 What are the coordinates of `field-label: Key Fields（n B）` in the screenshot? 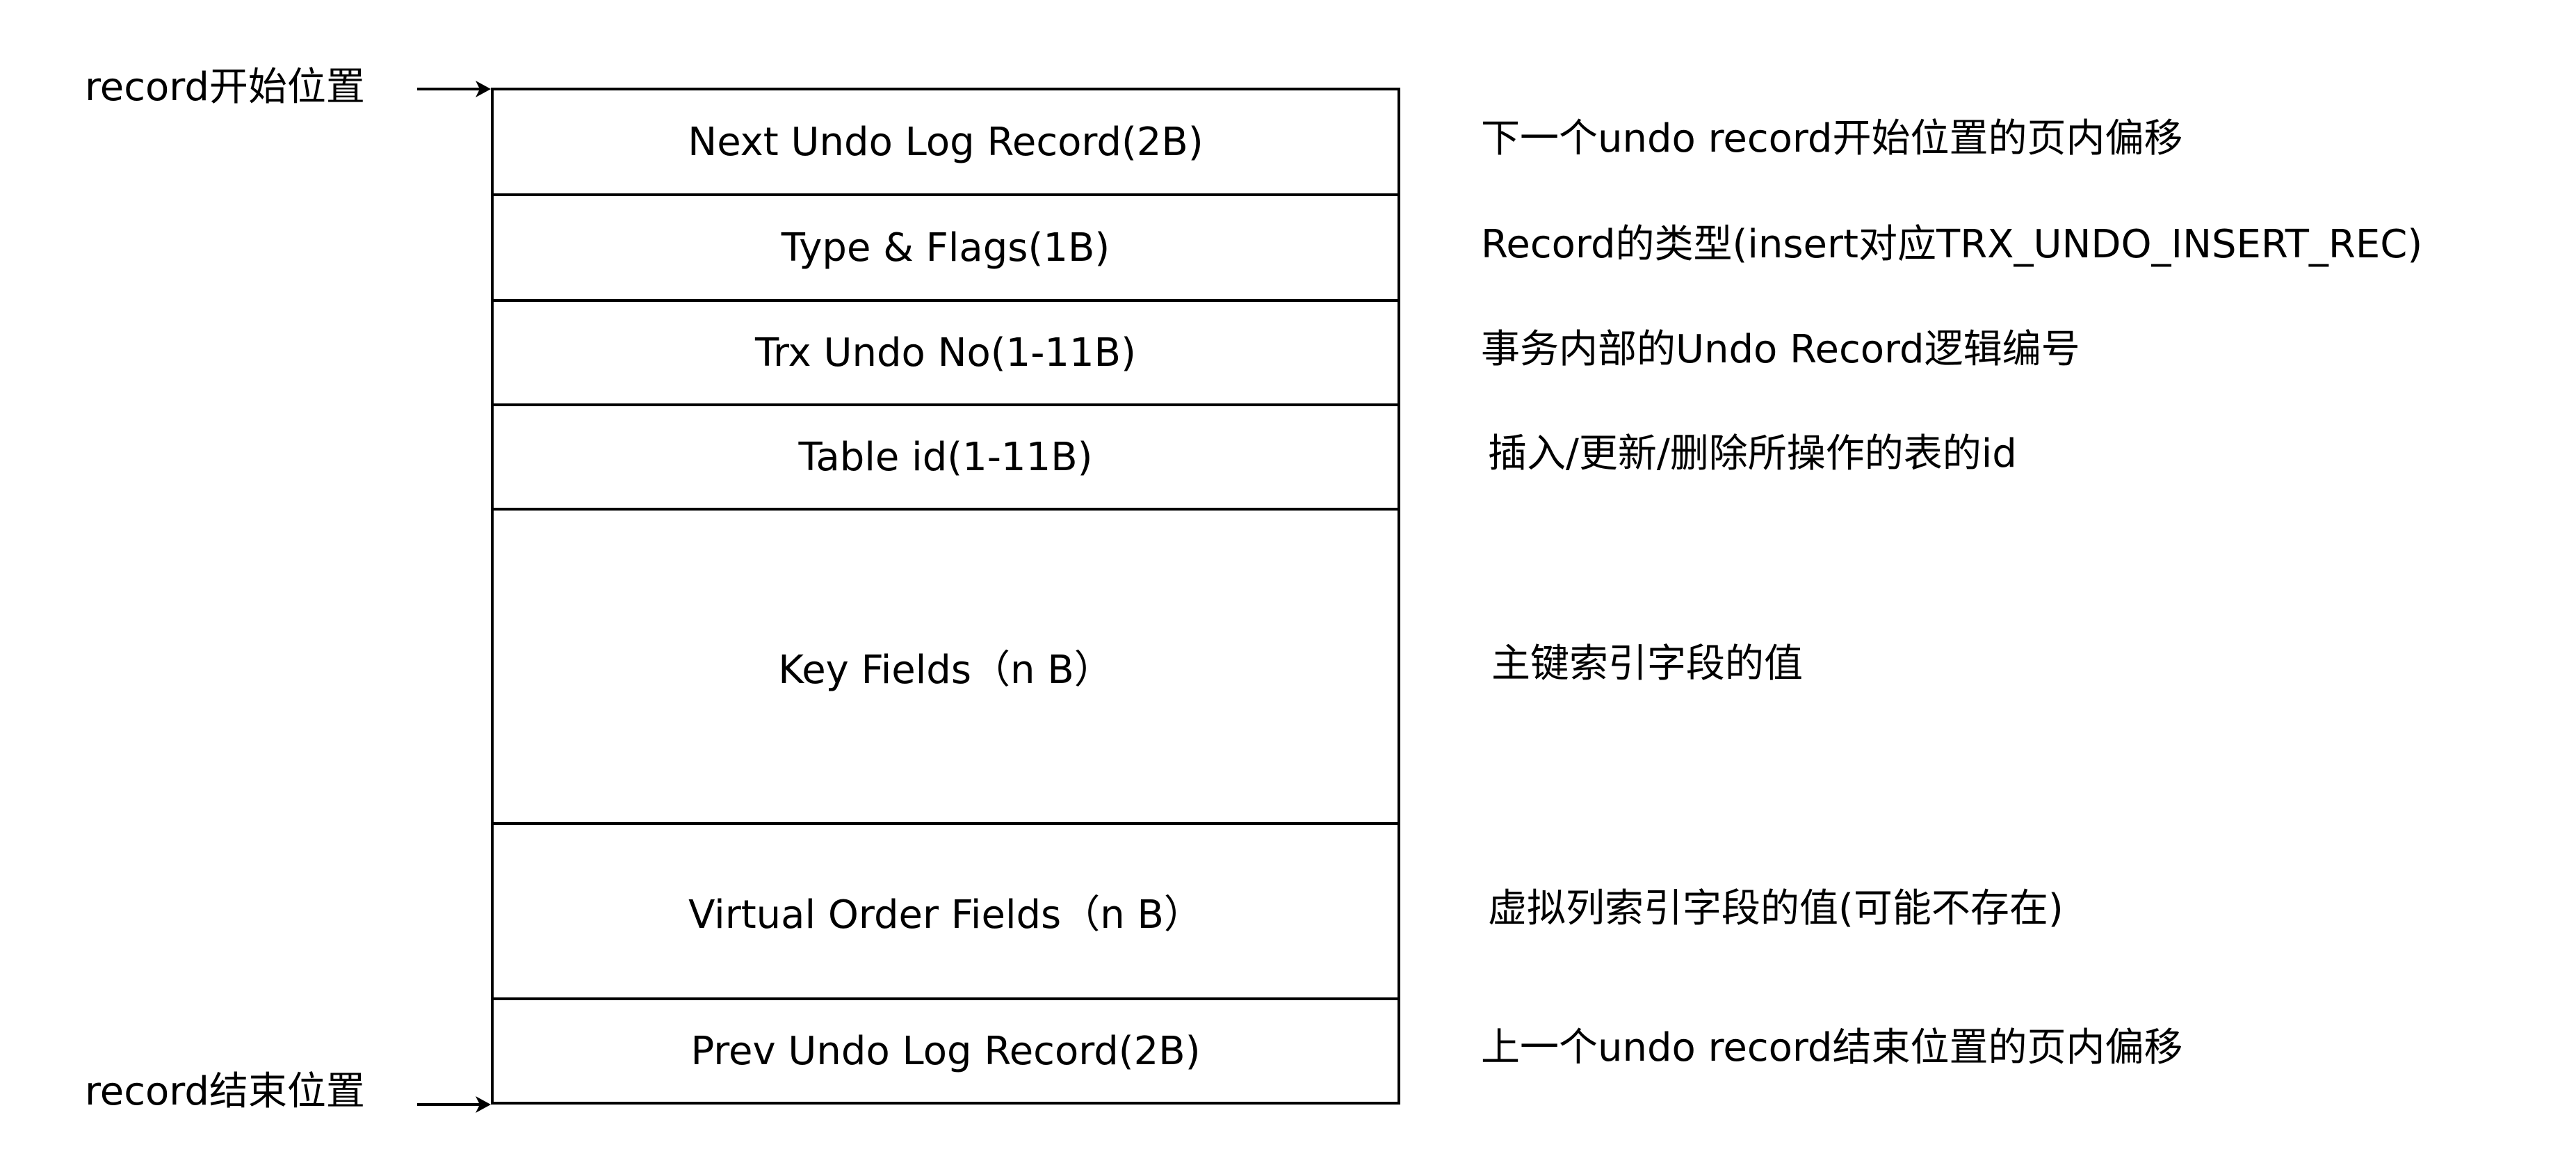 It's located at (945, 670).